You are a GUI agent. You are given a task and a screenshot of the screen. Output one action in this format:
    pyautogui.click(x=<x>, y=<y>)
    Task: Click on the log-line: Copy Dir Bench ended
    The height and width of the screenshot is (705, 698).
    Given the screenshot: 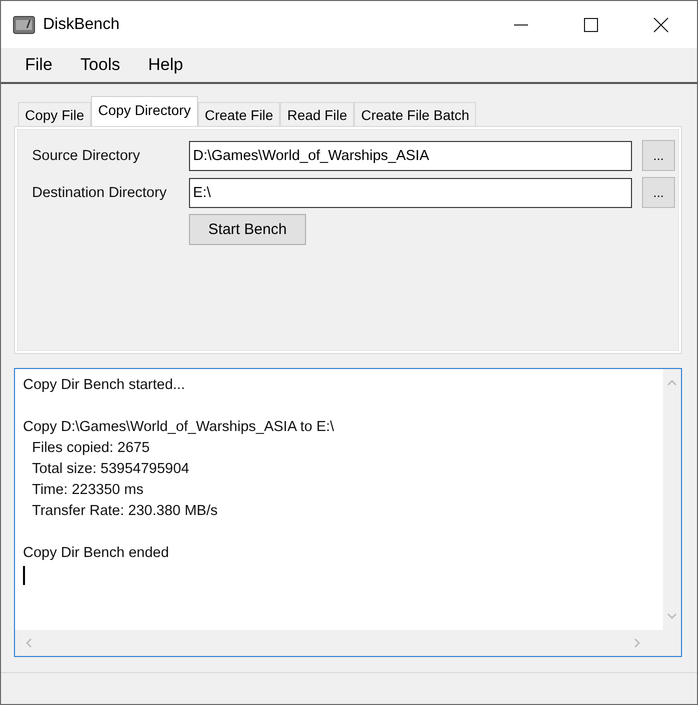 What is the action you would take?
    pyautogui.click(x=96, y=553)
    